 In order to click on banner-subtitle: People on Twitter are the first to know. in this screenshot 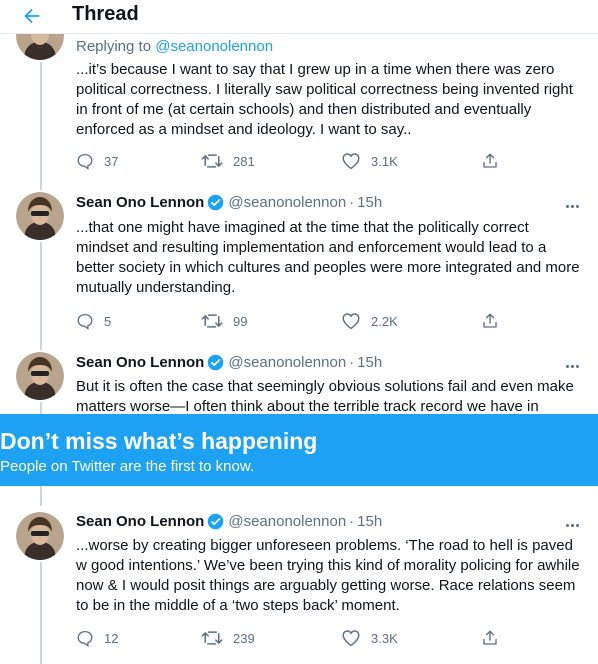, I will do `click(127, 466)`.